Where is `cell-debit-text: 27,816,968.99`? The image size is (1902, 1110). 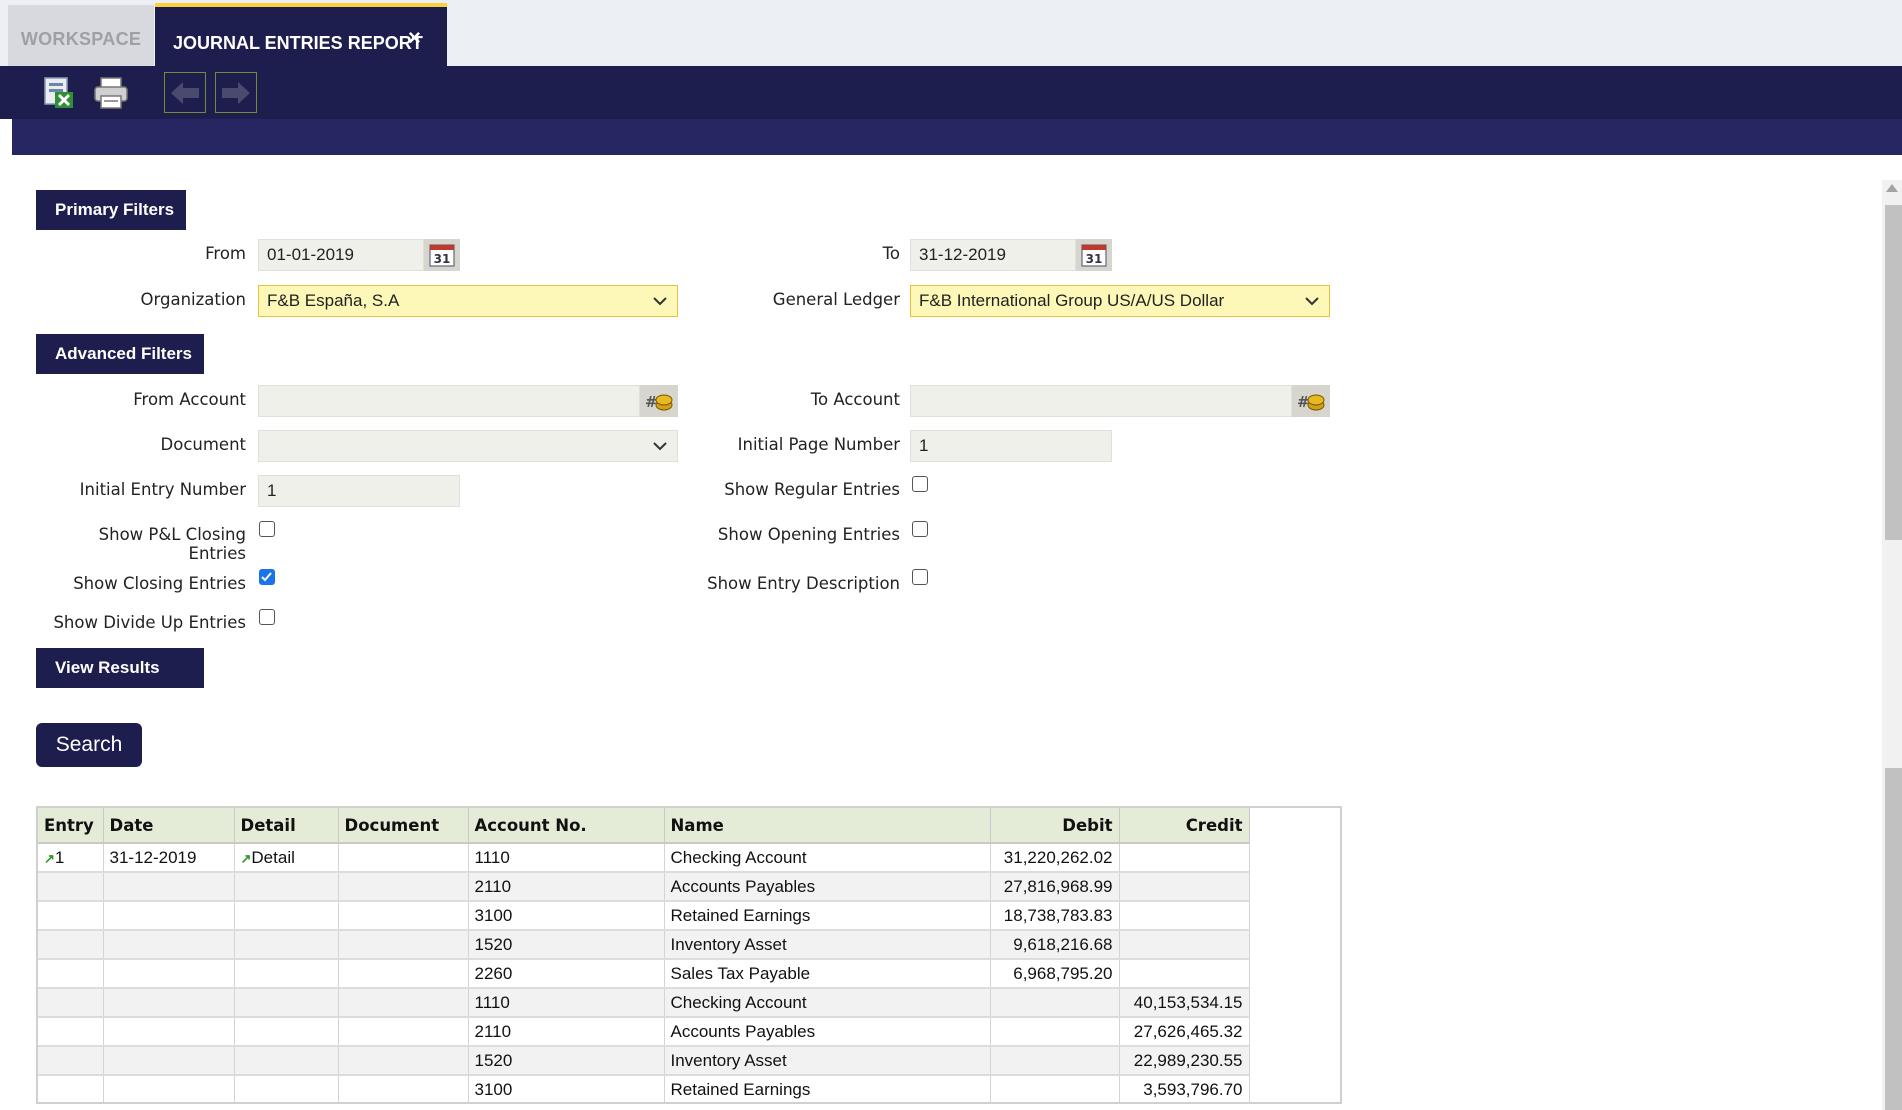 cell-debit-text: 27,816,968.99 is located at coordinates (1058, 886).